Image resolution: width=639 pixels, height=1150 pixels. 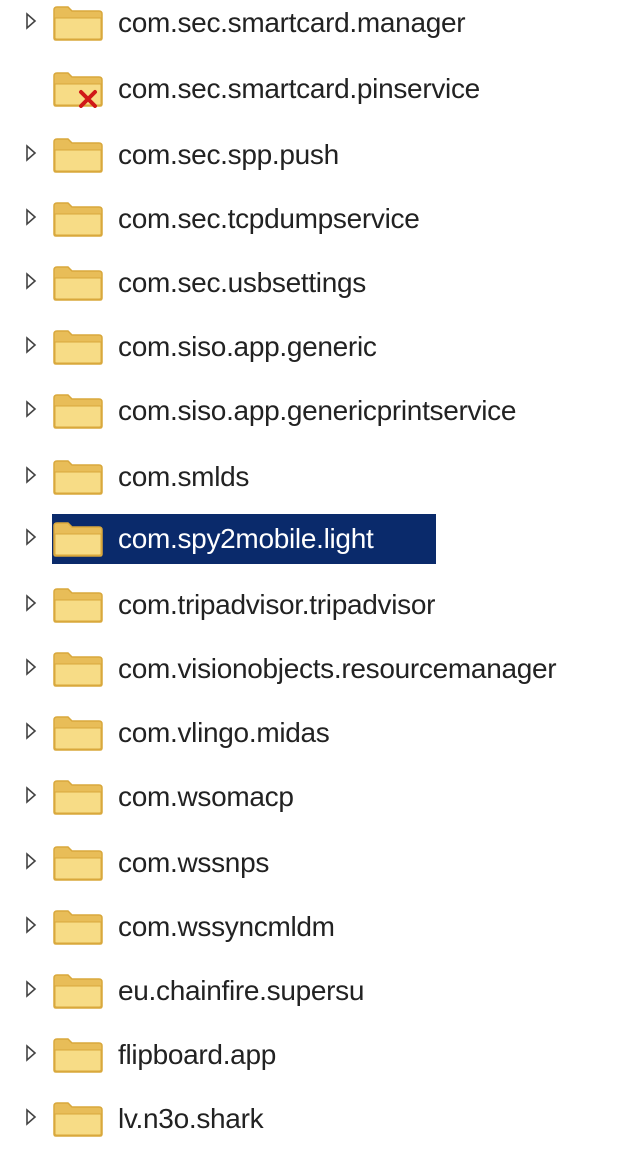 I want to click on tree-item-label: com.tripadvisor.tripadvisor, so click(x=277, y=604).